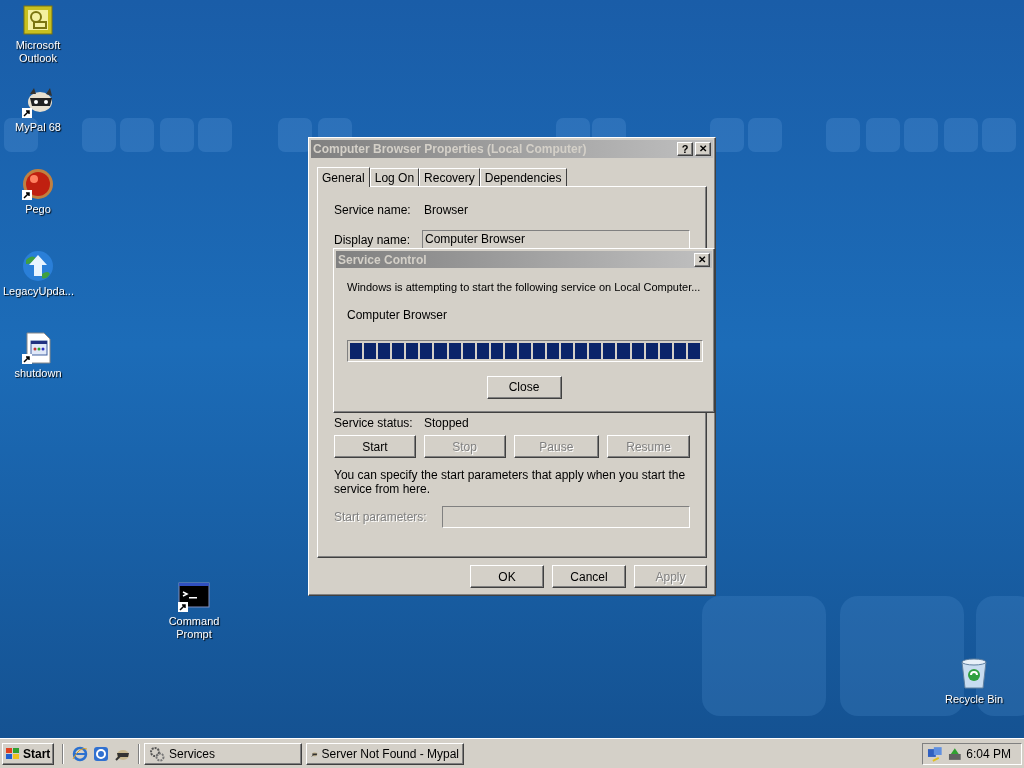  I want to click on desktop-icon-label: Microsoft Outlook, so click(38, 52).